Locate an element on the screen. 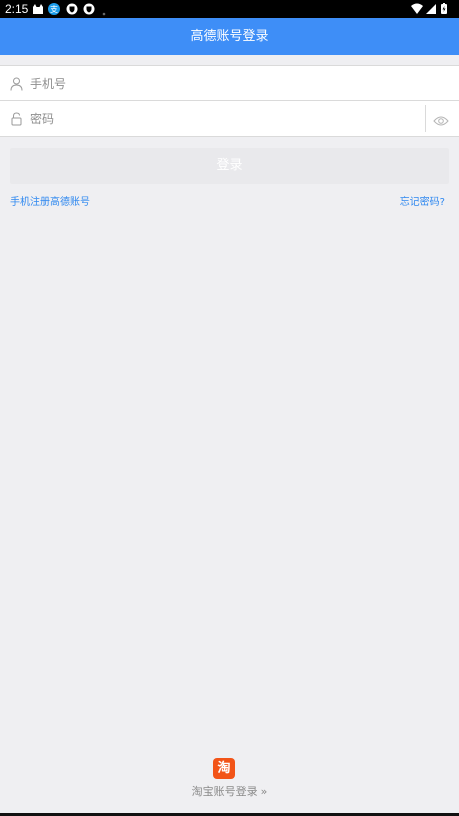 This screenshot has width=459, height=816. password-input is located at coordinates (220, 118).